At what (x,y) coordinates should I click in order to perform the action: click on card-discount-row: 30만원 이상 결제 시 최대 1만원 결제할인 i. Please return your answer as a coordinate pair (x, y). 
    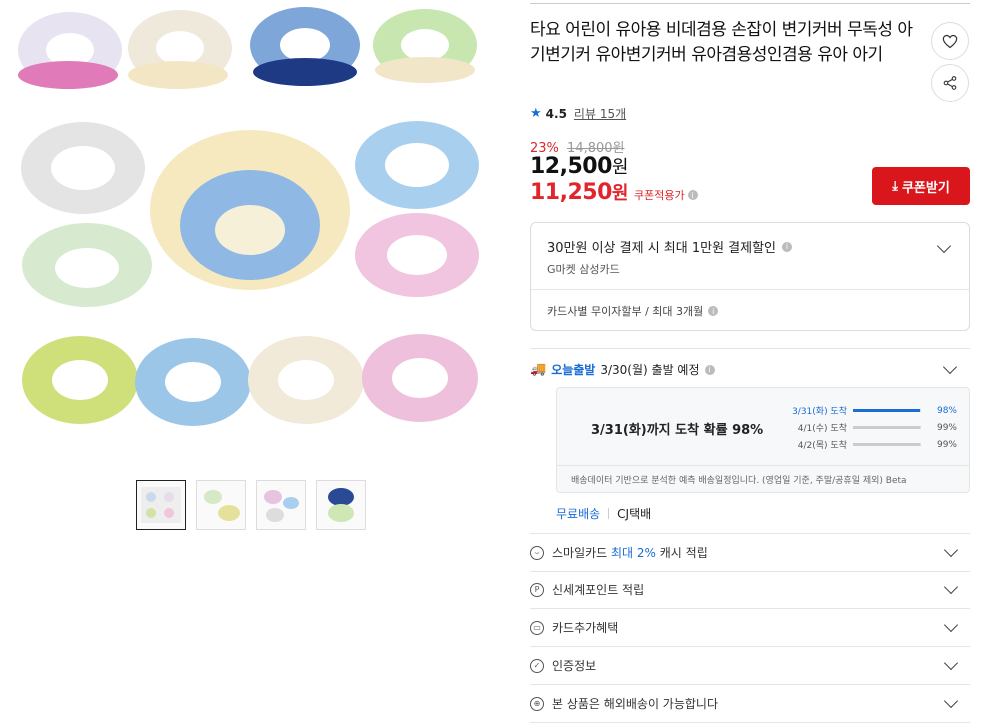
    Looking at the image, I should click on (670, 246).